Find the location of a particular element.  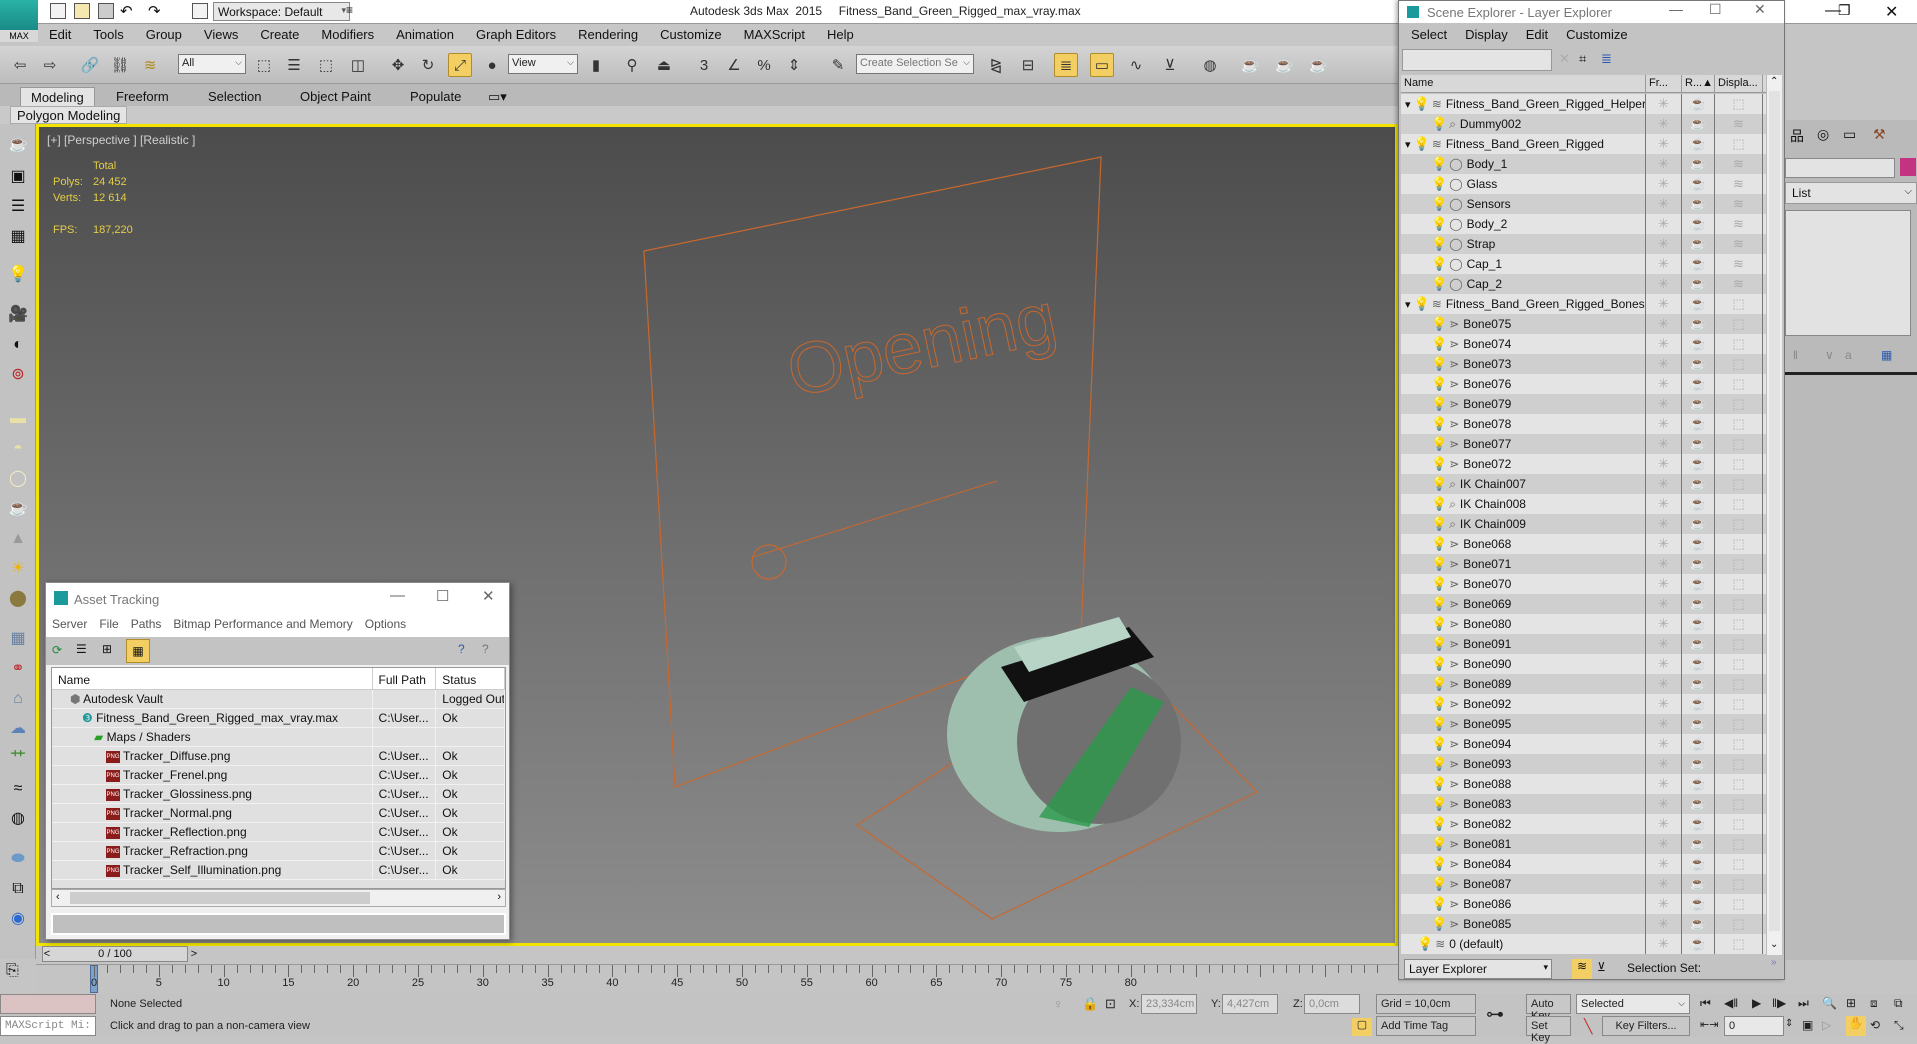

scene-explorer-row: 💡 ⋗ Bone072 ✳ ☕ ⬚ is located at coordinates (1583, 464).